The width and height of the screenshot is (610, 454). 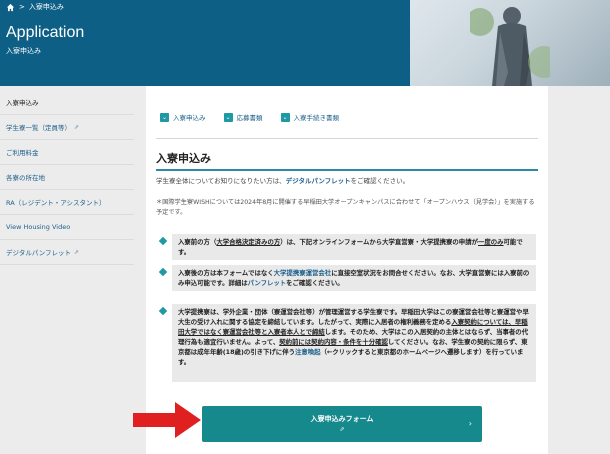 I want to click on intro-text: 学生寮全体についてお知りになりたい方は、デジタルパンフレットをご確認ください。, so click(x=346, y=181).